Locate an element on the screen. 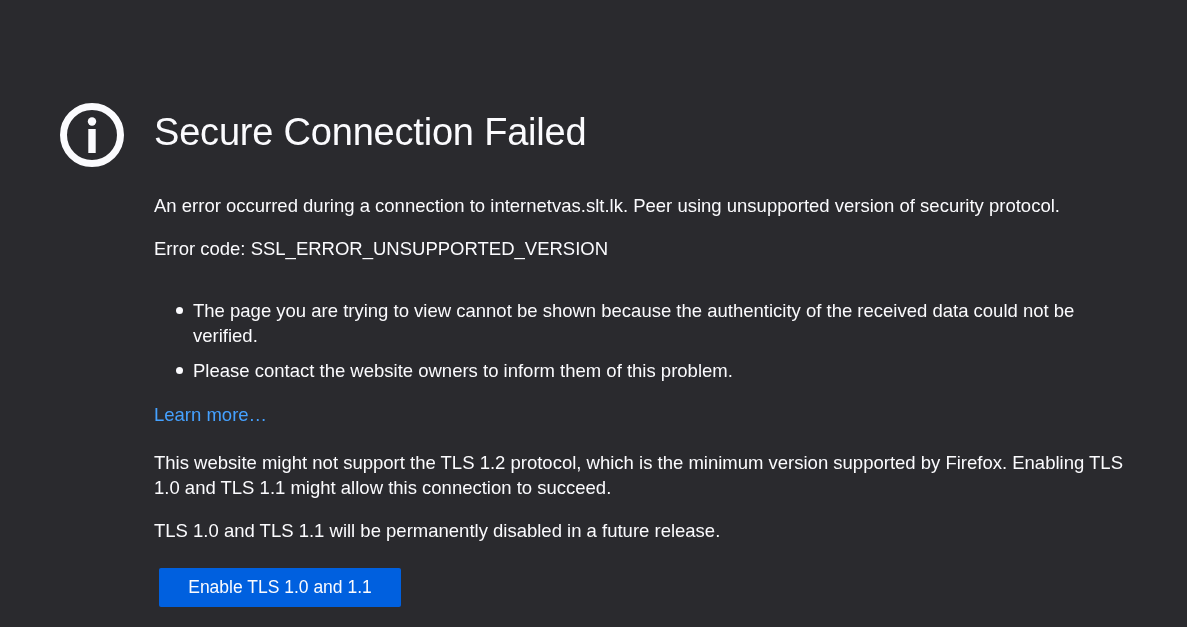 The width and height of the screenshot is (1187, 627). detail-text: Please contact the website owners to inform them of this problem. is located at coordinates (463, 371).